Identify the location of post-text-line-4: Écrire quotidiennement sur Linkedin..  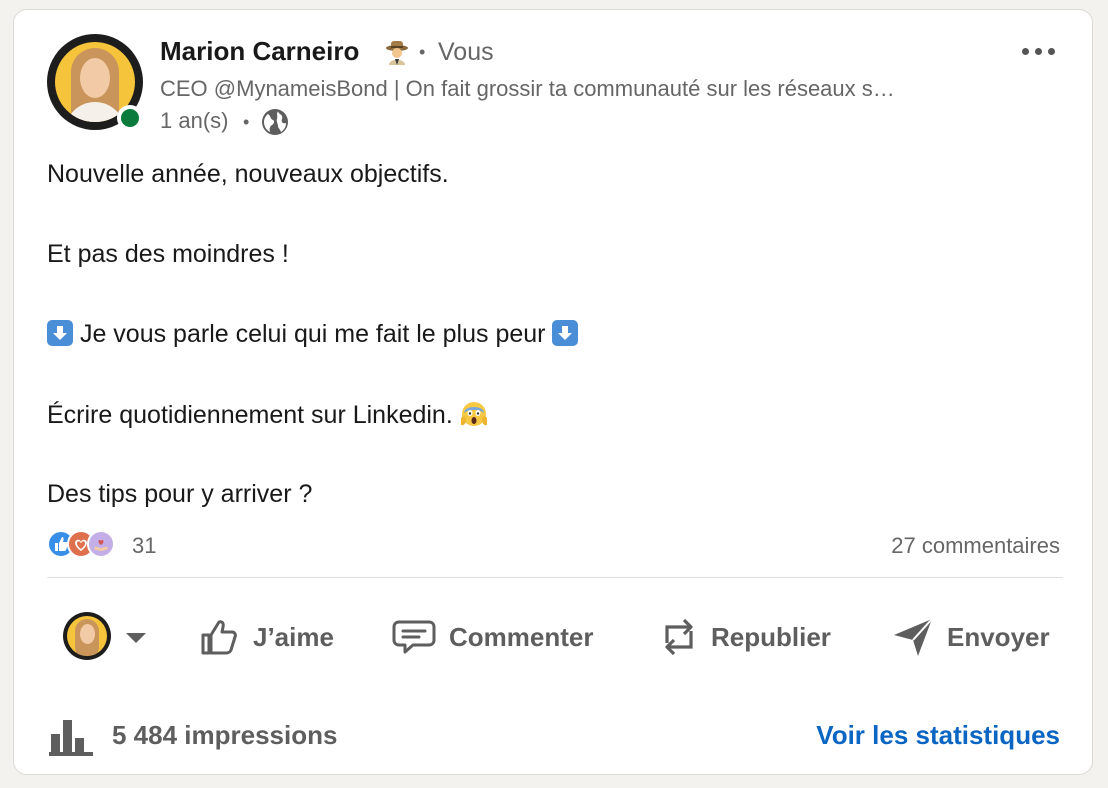
(267, 415).